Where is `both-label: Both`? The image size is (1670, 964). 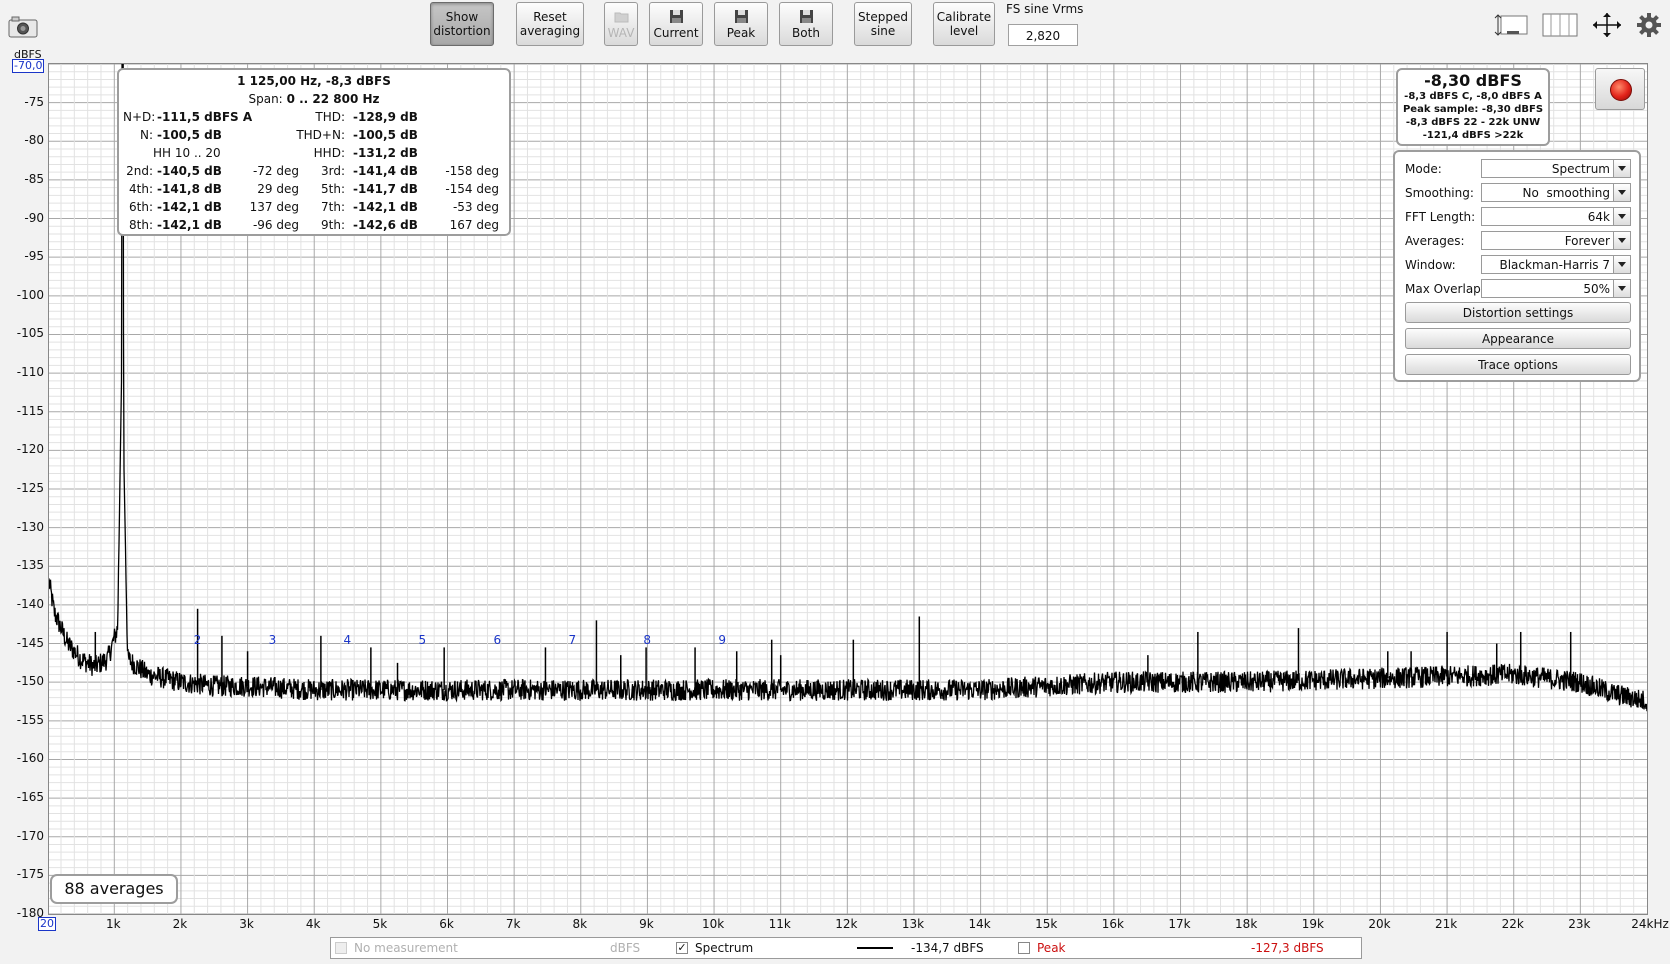
both-label: Both is located at coordinates (806, 32).